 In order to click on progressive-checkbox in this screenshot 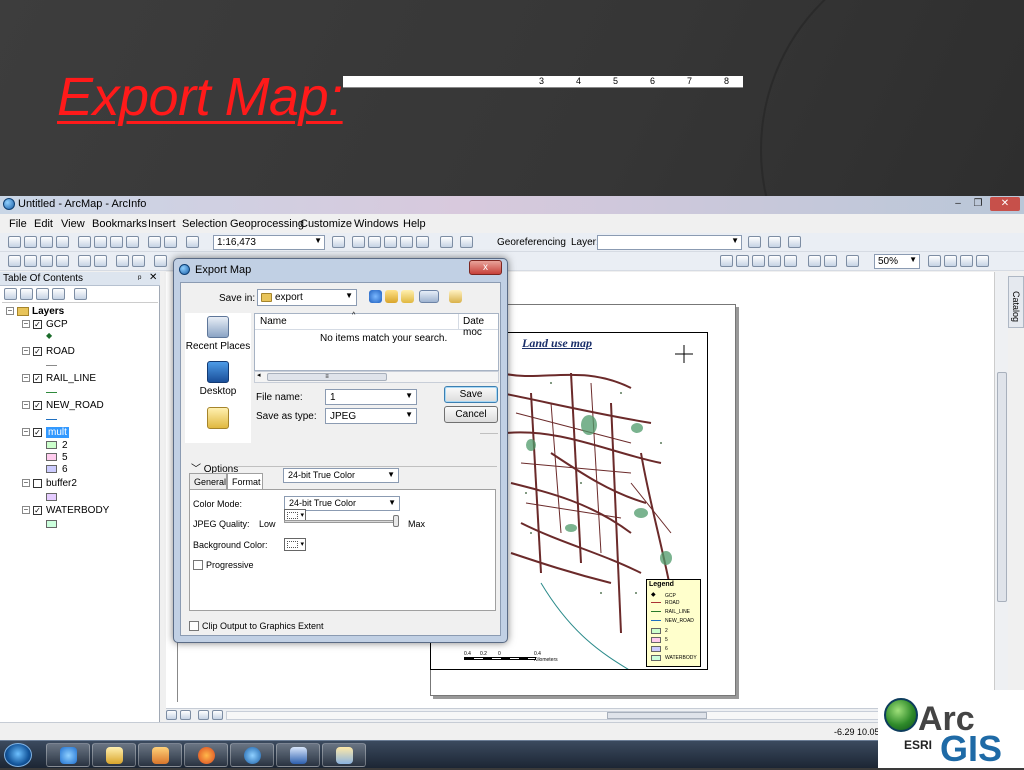, I will do `click(198, 565)`.